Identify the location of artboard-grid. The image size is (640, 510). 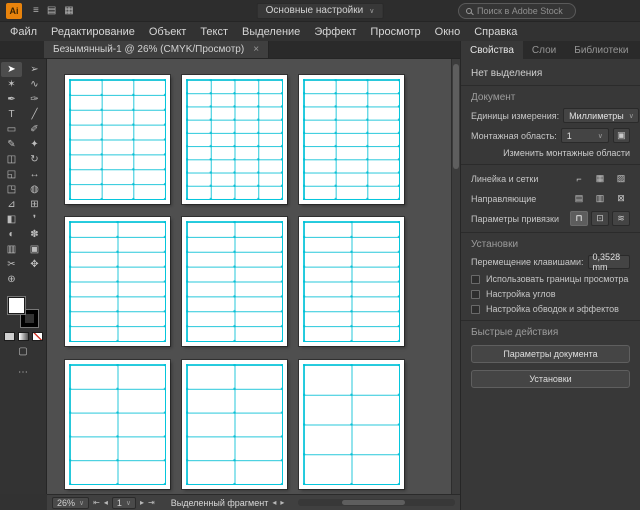
(117, 424).